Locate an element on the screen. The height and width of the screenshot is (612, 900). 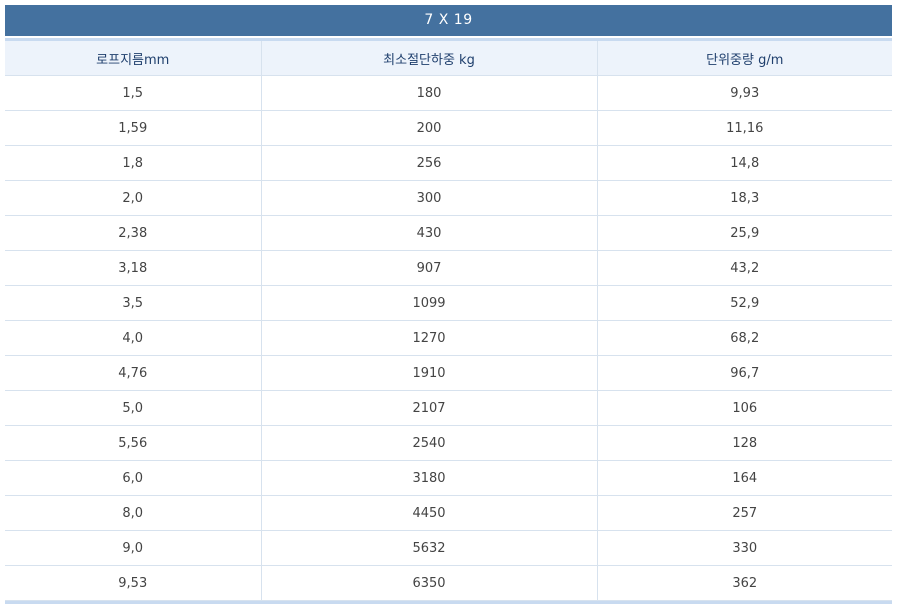
cell-breaking-load: 256 is located at coordinates (429, 163).